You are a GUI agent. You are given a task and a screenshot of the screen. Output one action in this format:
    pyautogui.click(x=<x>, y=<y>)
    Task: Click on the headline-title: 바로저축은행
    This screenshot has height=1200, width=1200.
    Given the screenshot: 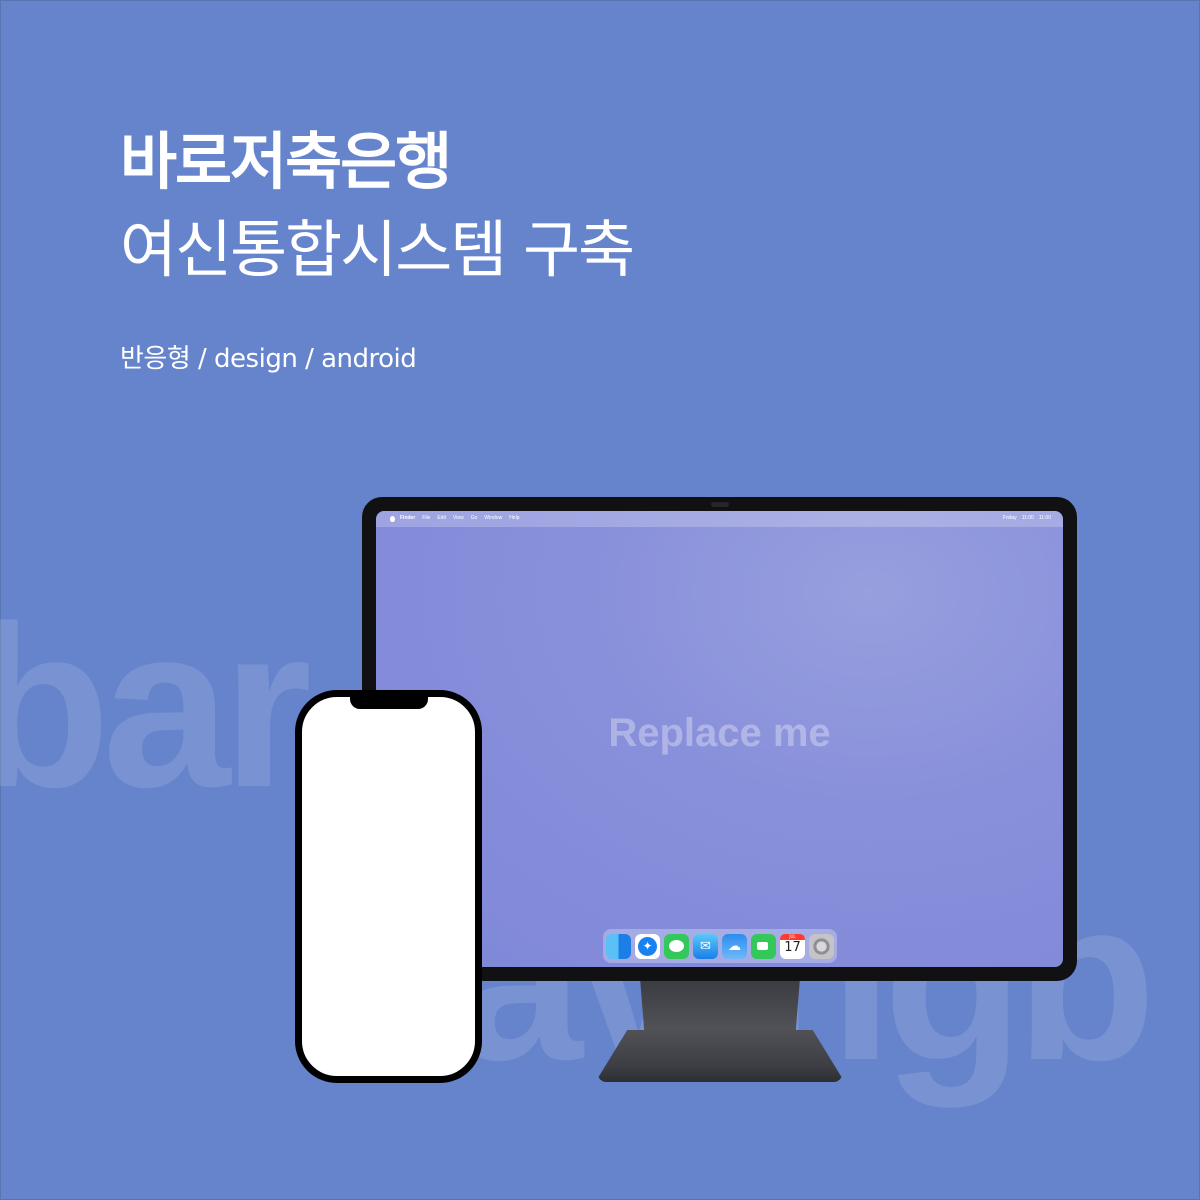 What is the action you would take?
    pyautogui.click(x=286, y=161)
    